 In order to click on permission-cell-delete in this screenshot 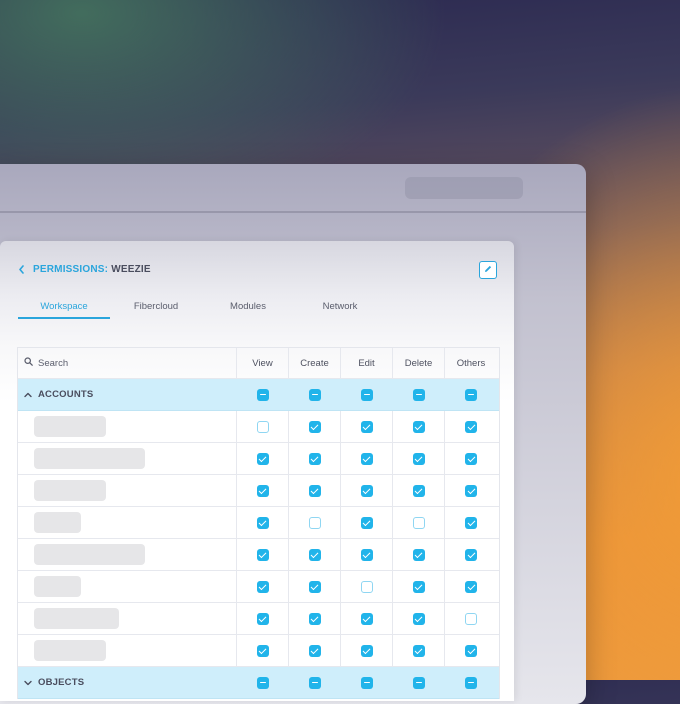, I will do `click(419, 490)`.